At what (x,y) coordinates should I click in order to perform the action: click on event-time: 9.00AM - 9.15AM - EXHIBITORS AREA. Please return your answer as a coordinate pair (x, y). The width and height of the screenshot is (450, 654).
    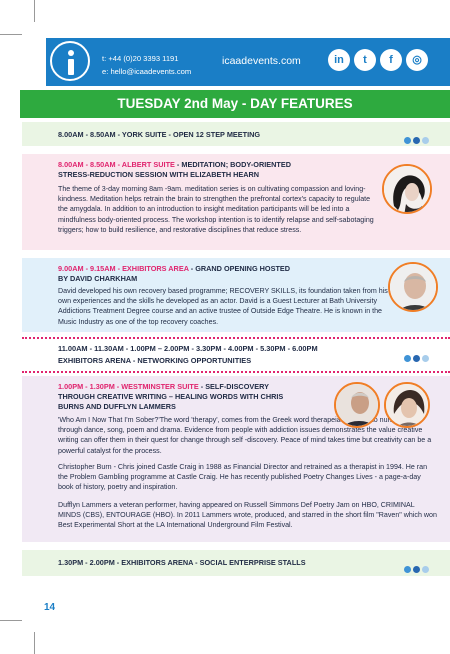
    Looking at the image, I should click on (123, 268).